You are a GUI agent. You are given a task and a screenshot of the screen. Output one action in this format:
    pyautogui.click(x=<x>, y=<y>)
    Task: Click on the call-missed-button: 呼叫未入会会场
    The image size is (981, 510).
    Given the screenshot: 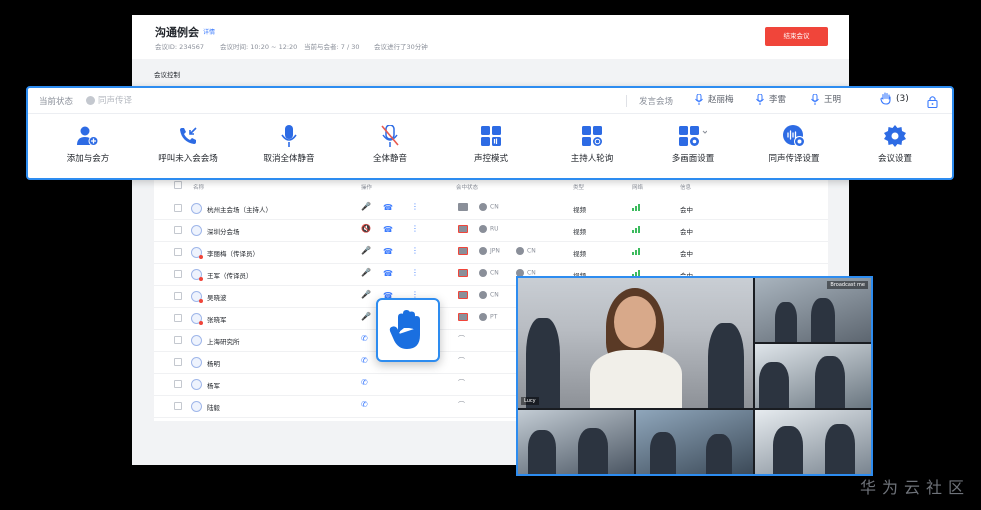 What is the action you would take?
    pyautogui.click(x=188, y=147)
    